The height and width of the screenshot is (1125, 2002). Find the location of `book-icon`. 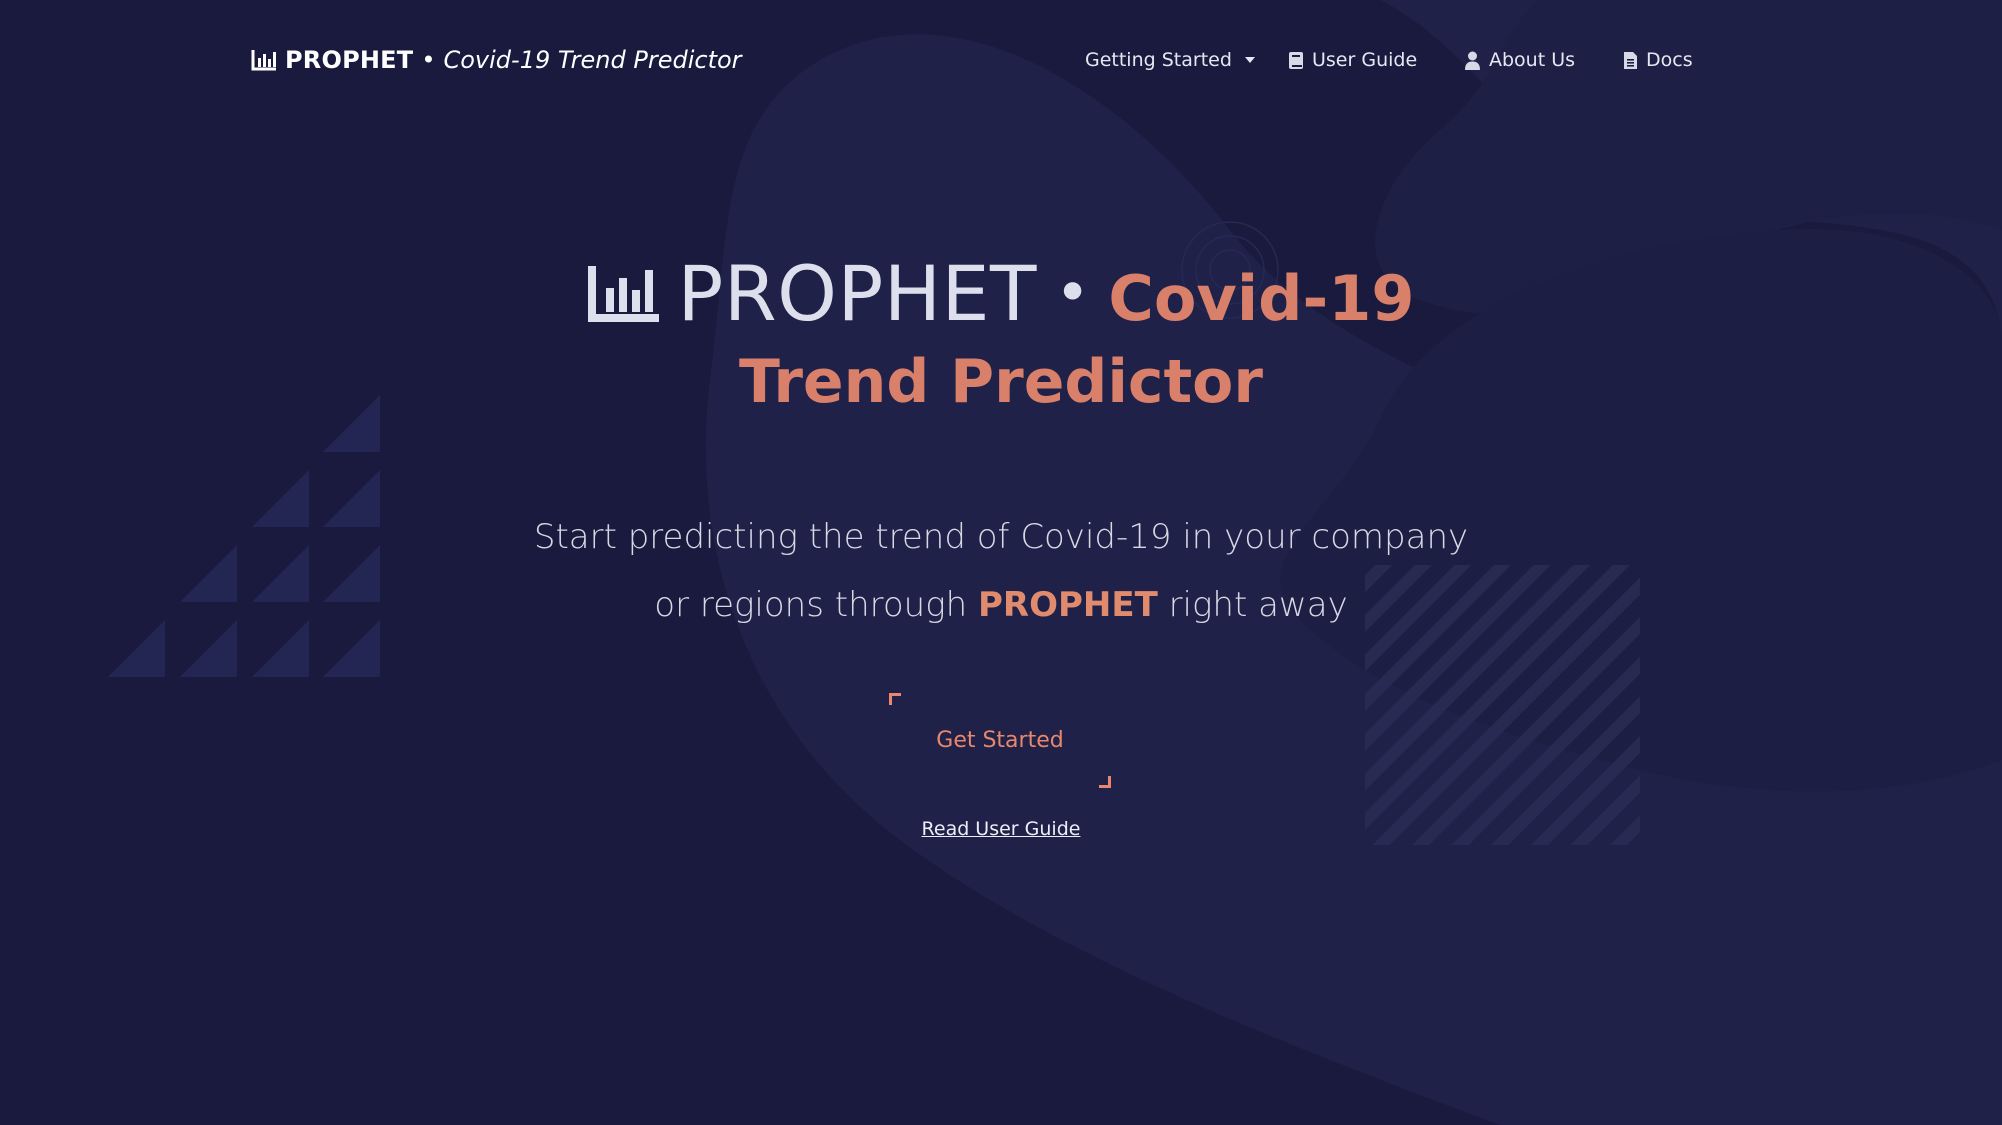

book-icon is located at coordinates (1296, 60).